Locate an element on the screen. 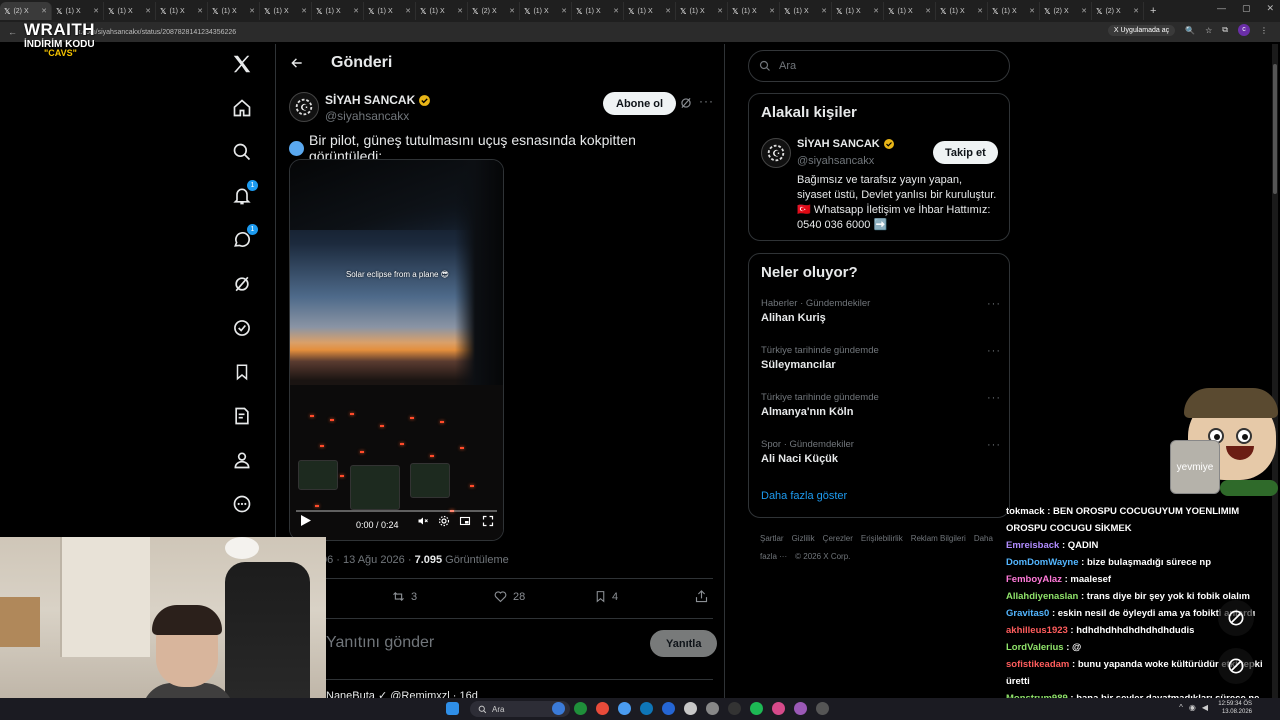  volume-icon is located at coordinates (423, 523).